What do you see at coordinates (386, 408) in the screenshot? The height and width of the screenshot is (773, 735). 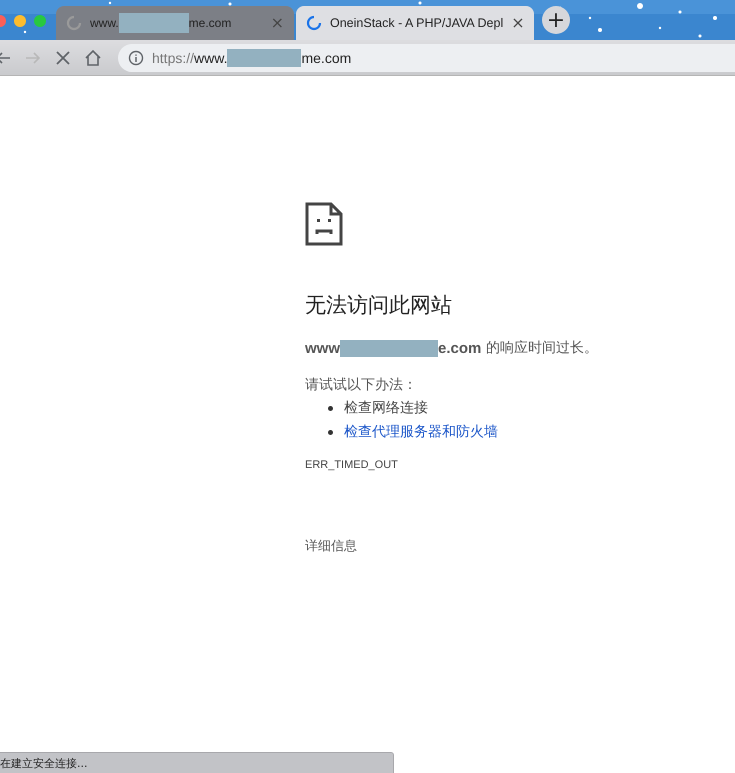 I see `suggestion-text: 检查网络连接` at bounding box center [386, 408].